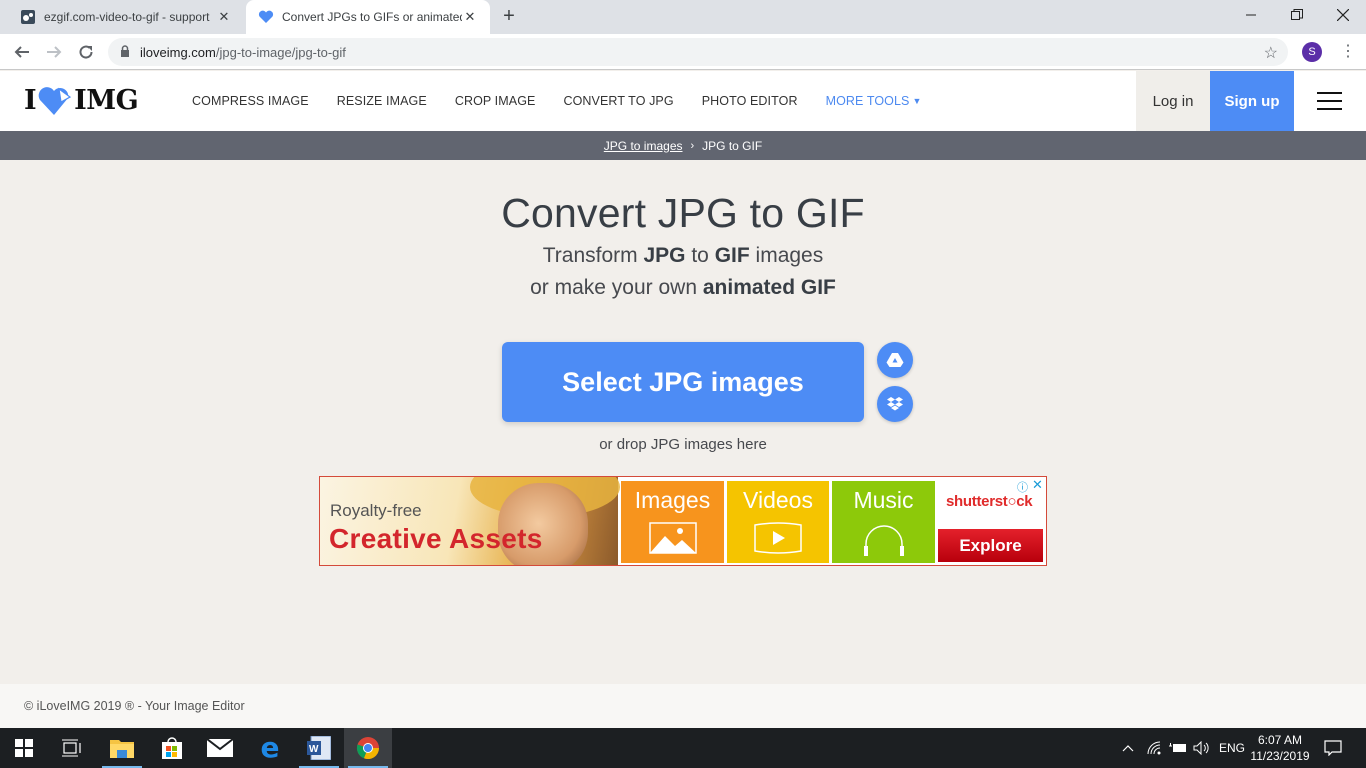 The width and height of the screenshot is (1366, 768). I want to click on nav-more-tools: MORE TOOLS ▼, so click(874, 101).